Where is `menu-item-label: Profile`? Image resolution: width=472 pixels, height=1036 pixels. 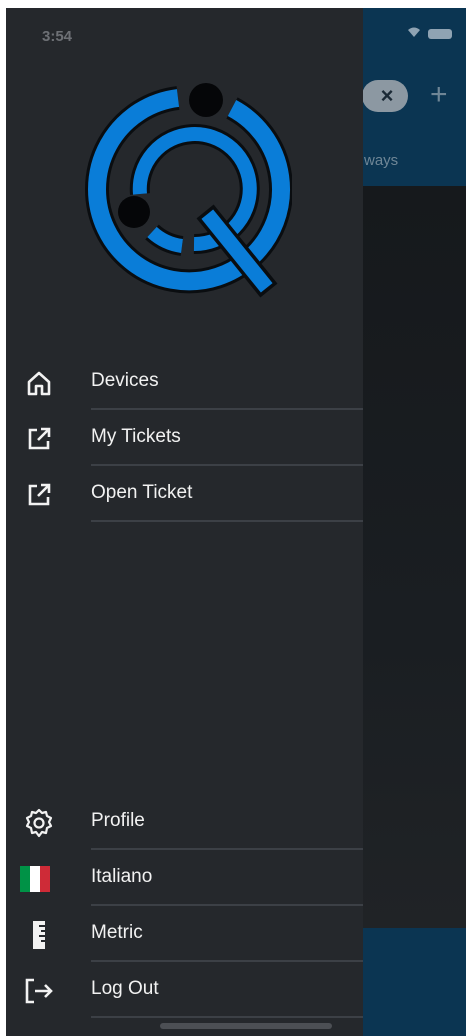 menu-item-label: Profile is located at coordinates (118, 820).